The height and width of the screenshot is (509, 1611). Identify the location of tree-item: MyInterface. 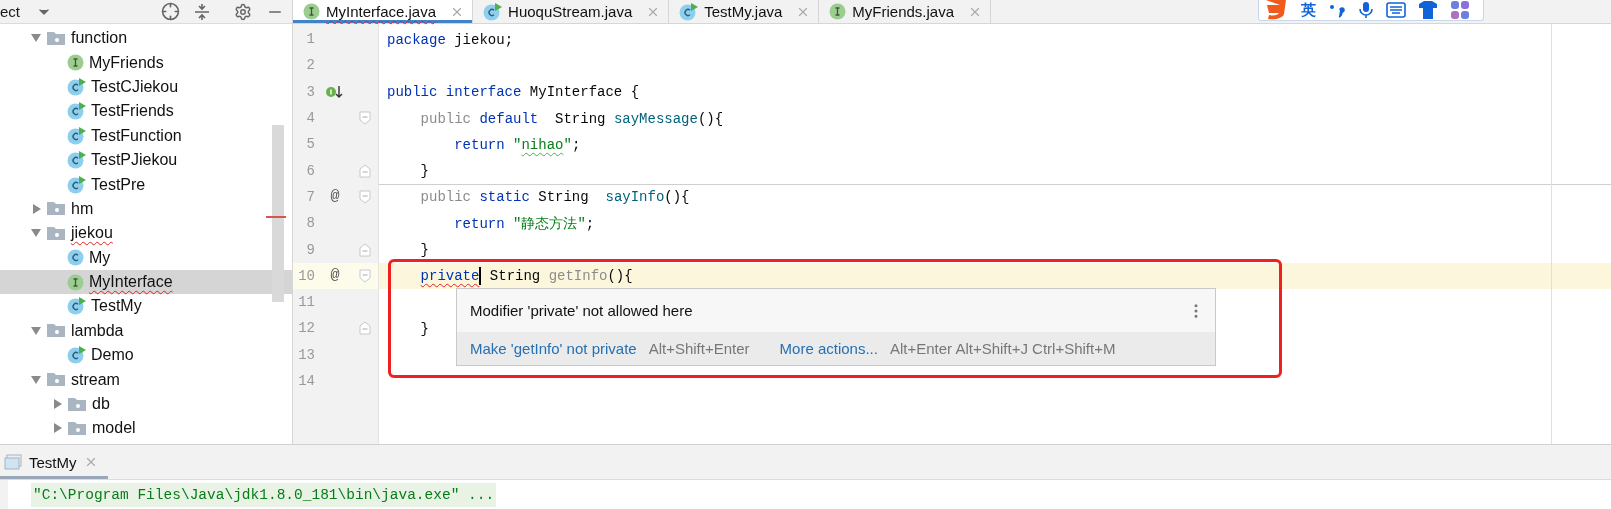
(146, 282).